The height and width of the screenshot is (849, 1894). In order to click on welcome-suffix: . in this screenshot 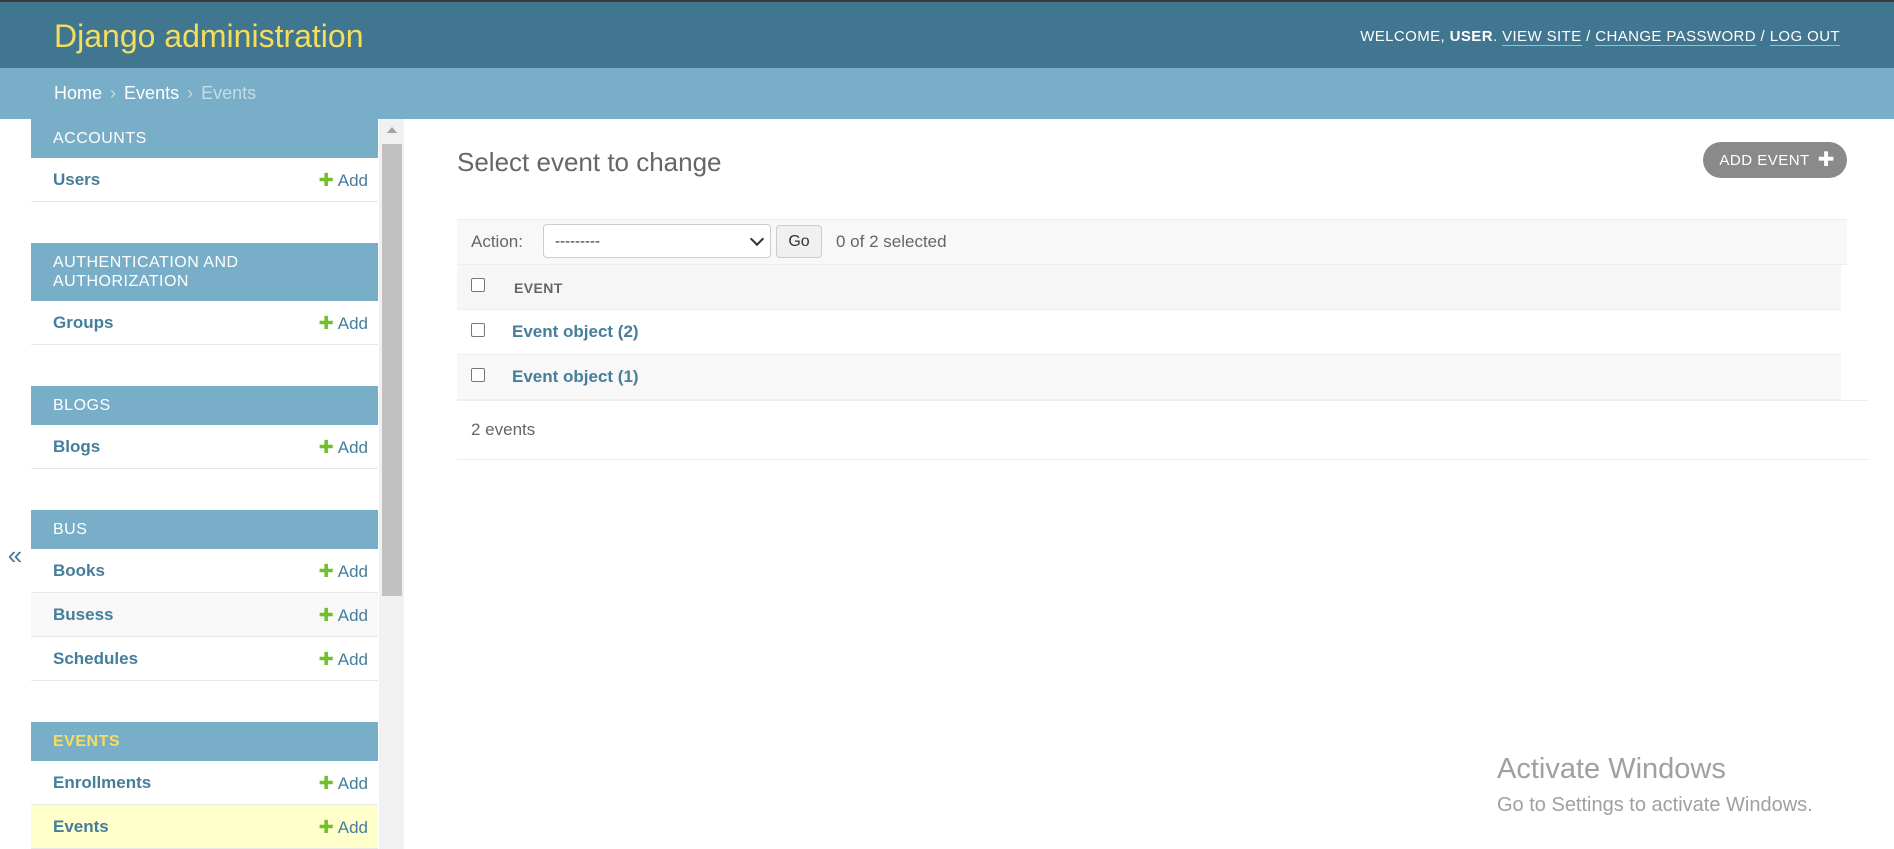, I will do `click(1497, 36)`.